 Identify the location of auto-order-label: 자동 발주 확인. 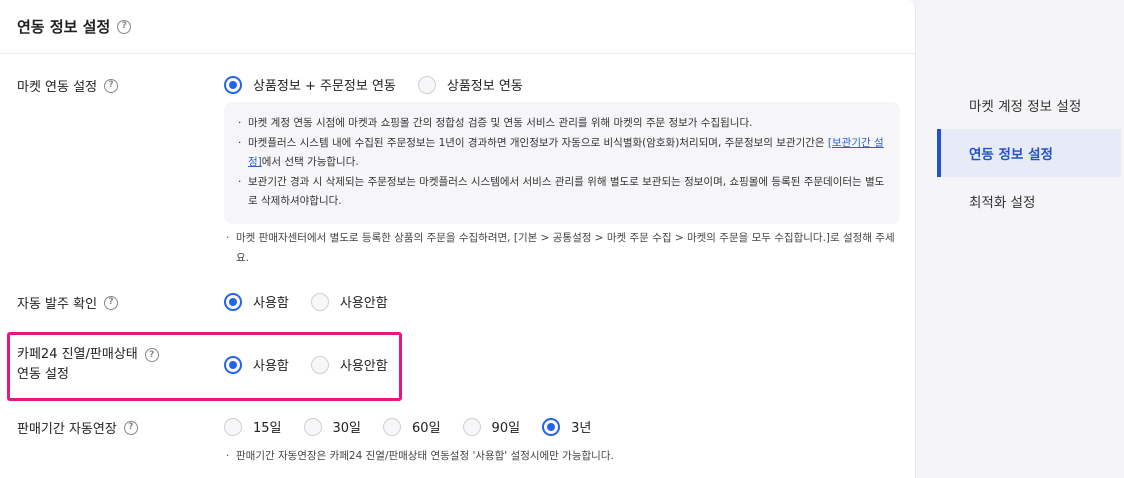
(57, 304).